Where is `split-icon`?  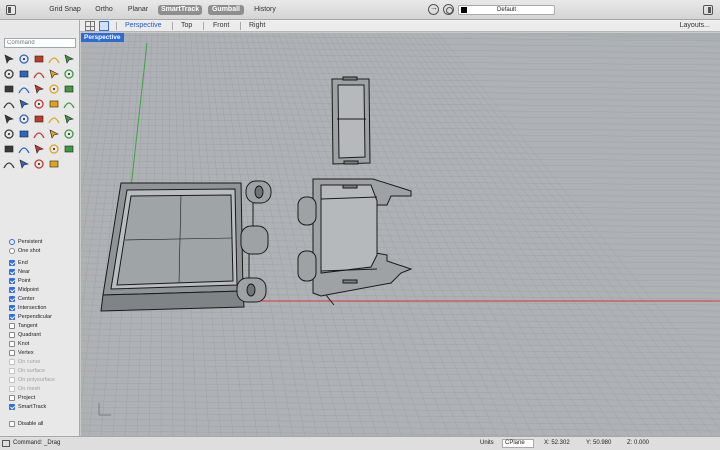 split-icon is located at coordinates (54, 104).